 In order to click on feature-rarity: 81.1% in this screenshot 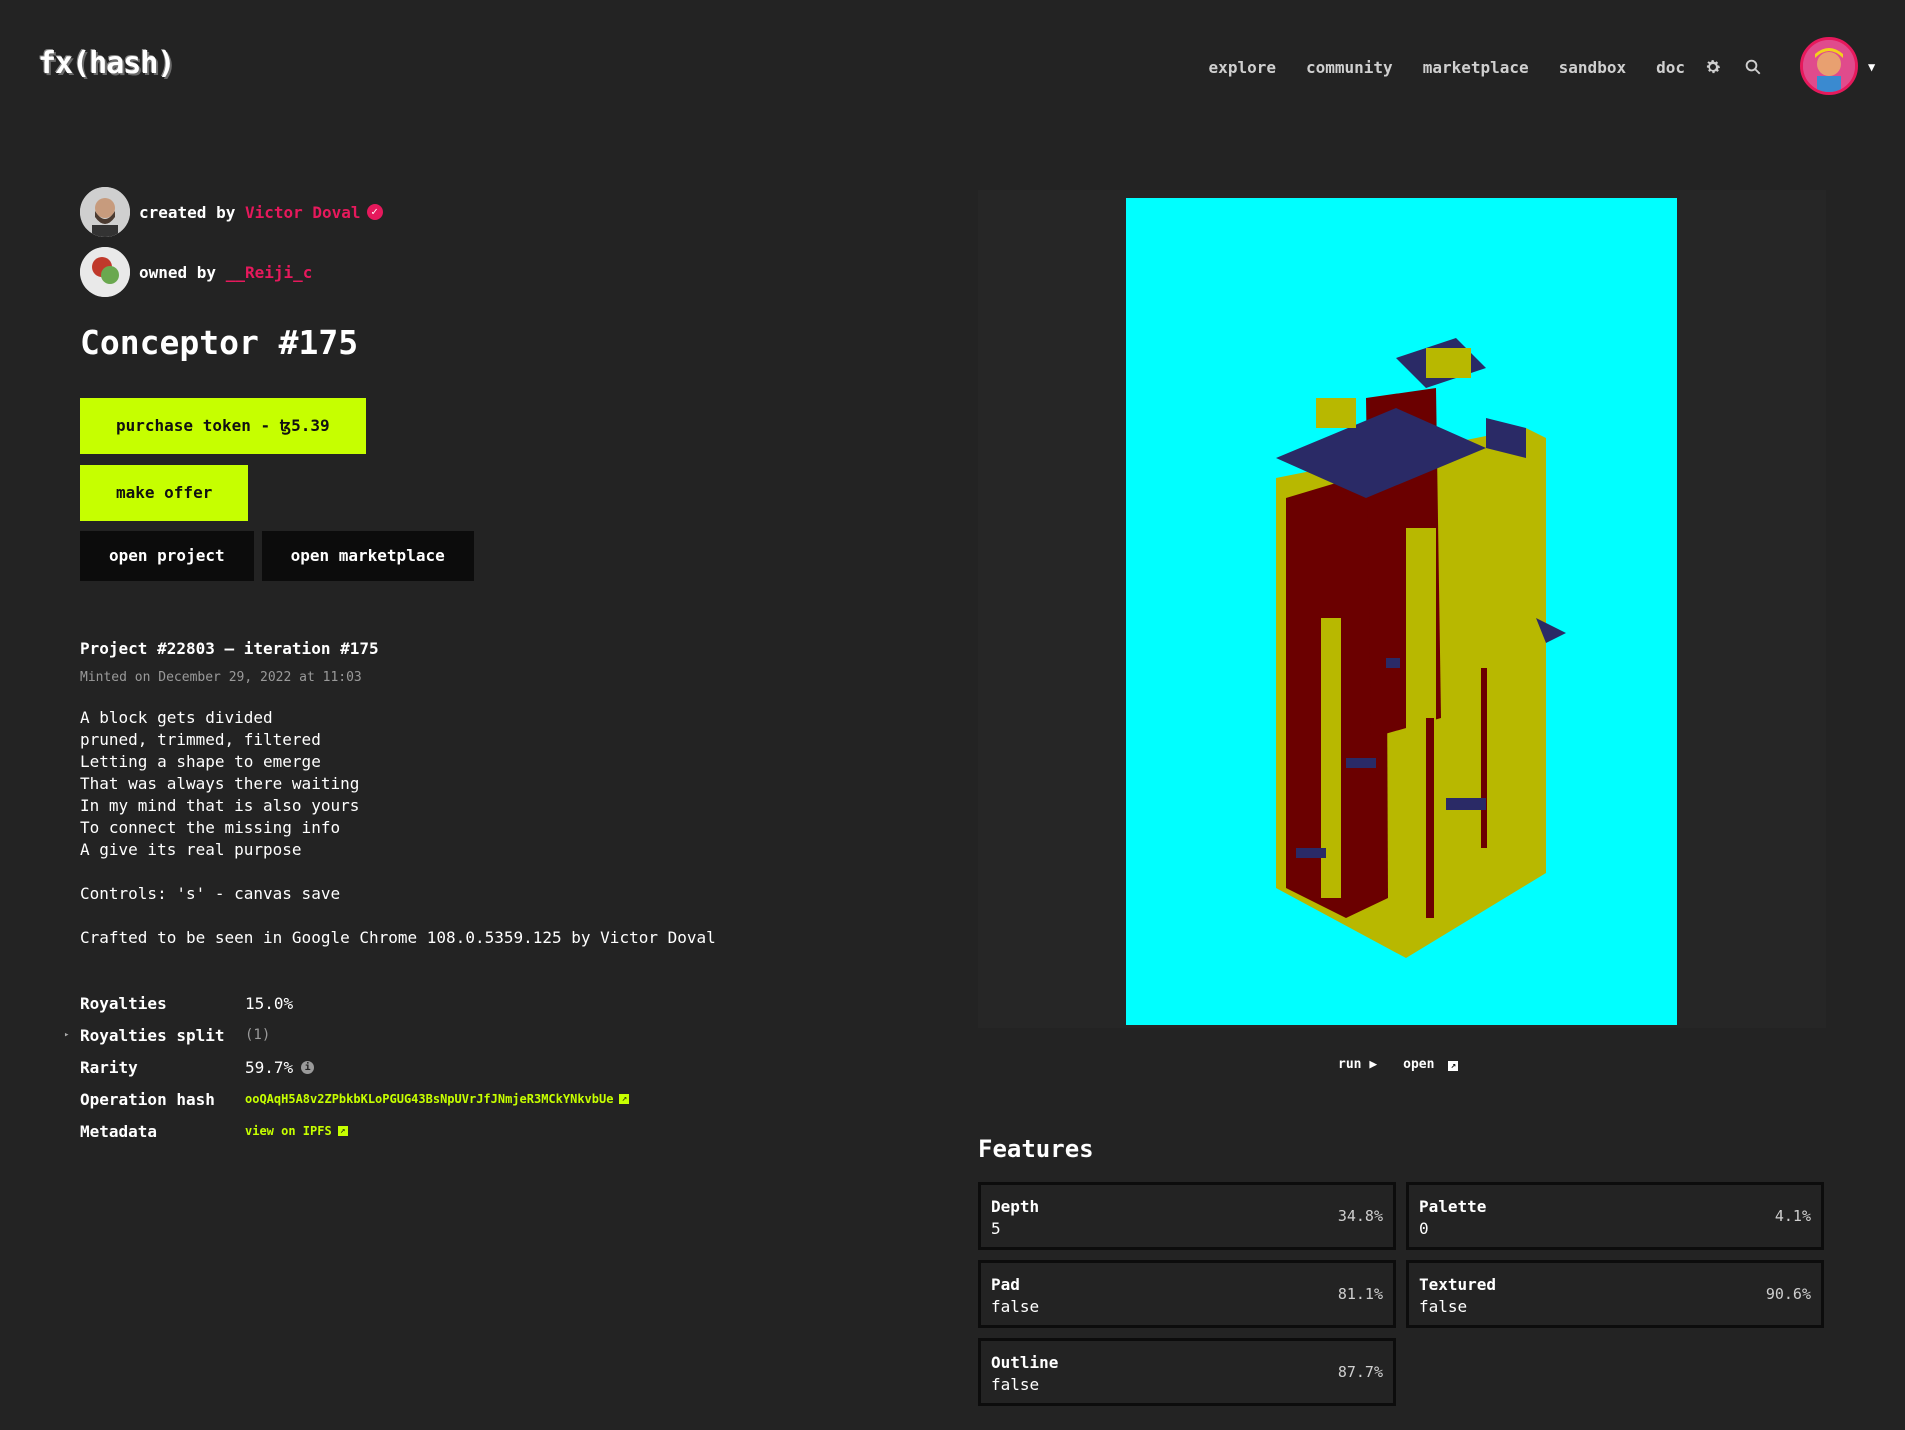, I will do `click(1360, 1294)`.